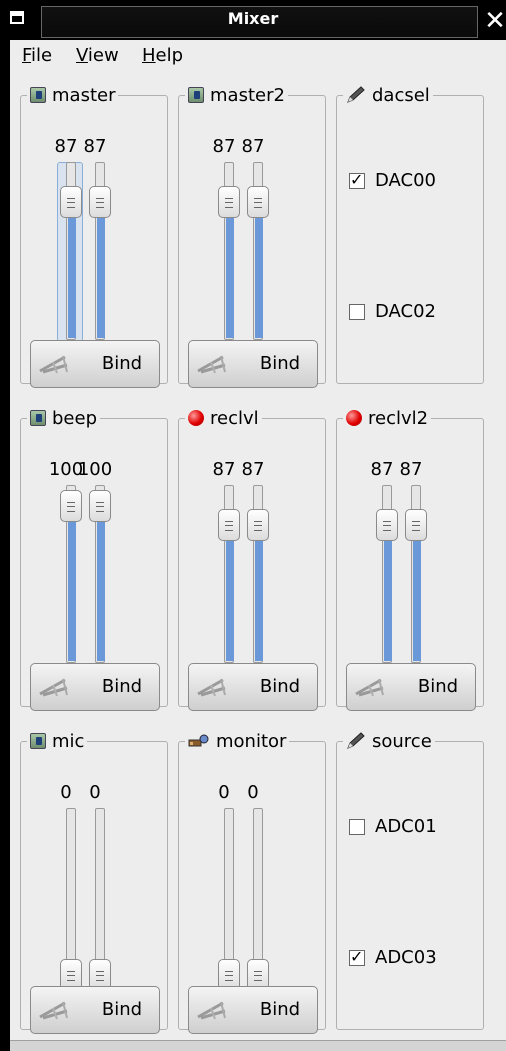 This screenshot has height=1051, width=506. I want to click on channel-name: mic, so click(68, 741).